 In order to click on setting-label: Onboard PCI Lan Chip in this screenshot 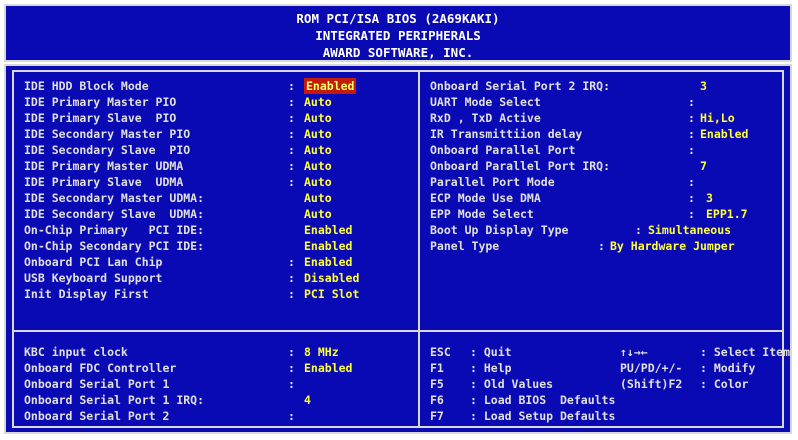, I will do `click(93, 262)`.